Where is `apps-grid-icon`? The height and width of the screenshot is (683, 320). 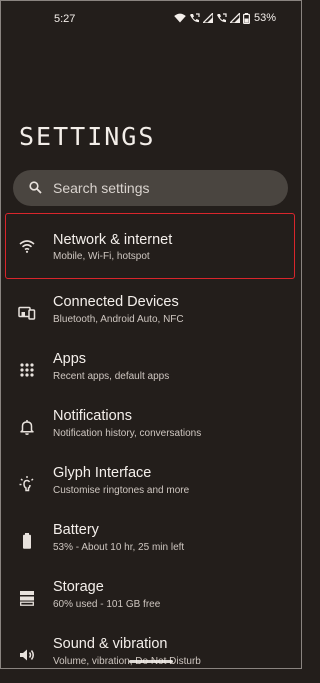
apps-grid-icon is located at coordinates (27, 369).